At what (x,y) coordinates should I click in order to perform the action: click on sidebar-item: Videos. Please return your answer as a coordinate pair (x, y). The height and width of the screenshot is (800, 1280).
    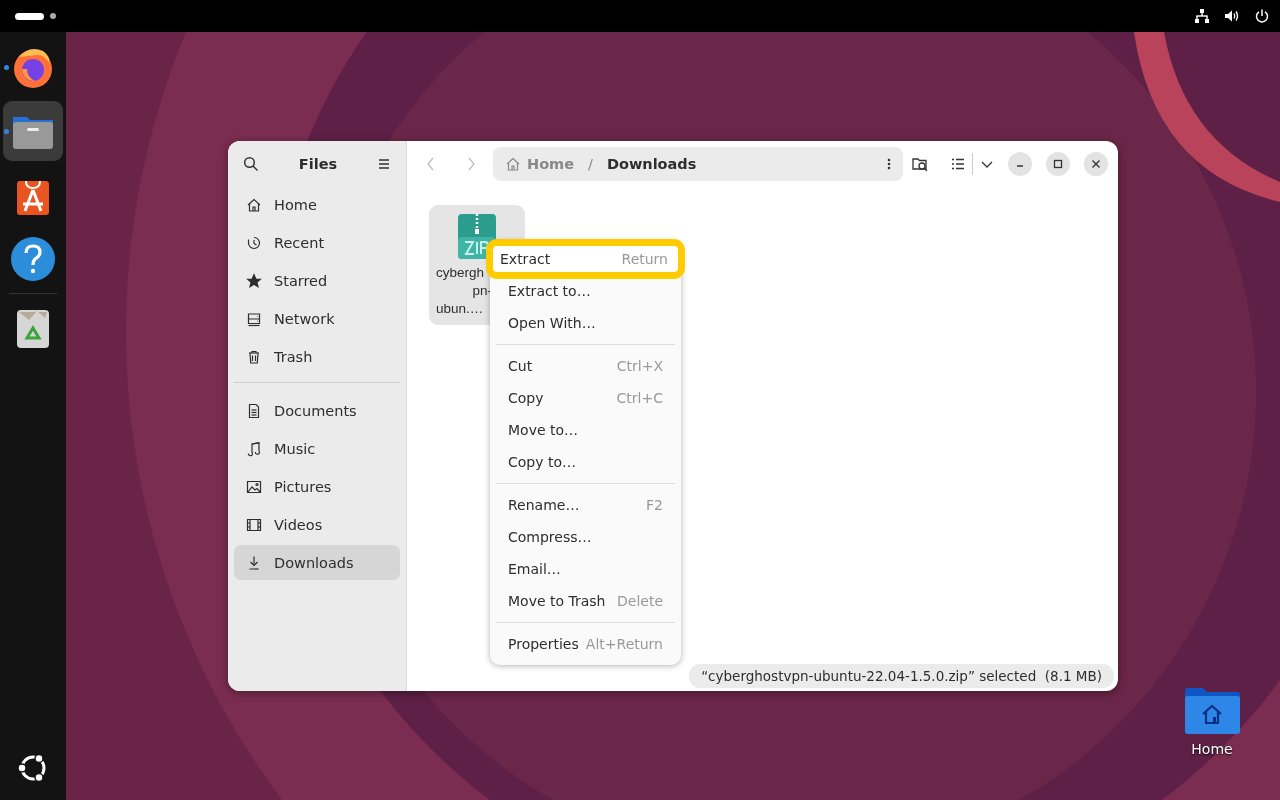
    Looking at the image, I should click on (317, 524).